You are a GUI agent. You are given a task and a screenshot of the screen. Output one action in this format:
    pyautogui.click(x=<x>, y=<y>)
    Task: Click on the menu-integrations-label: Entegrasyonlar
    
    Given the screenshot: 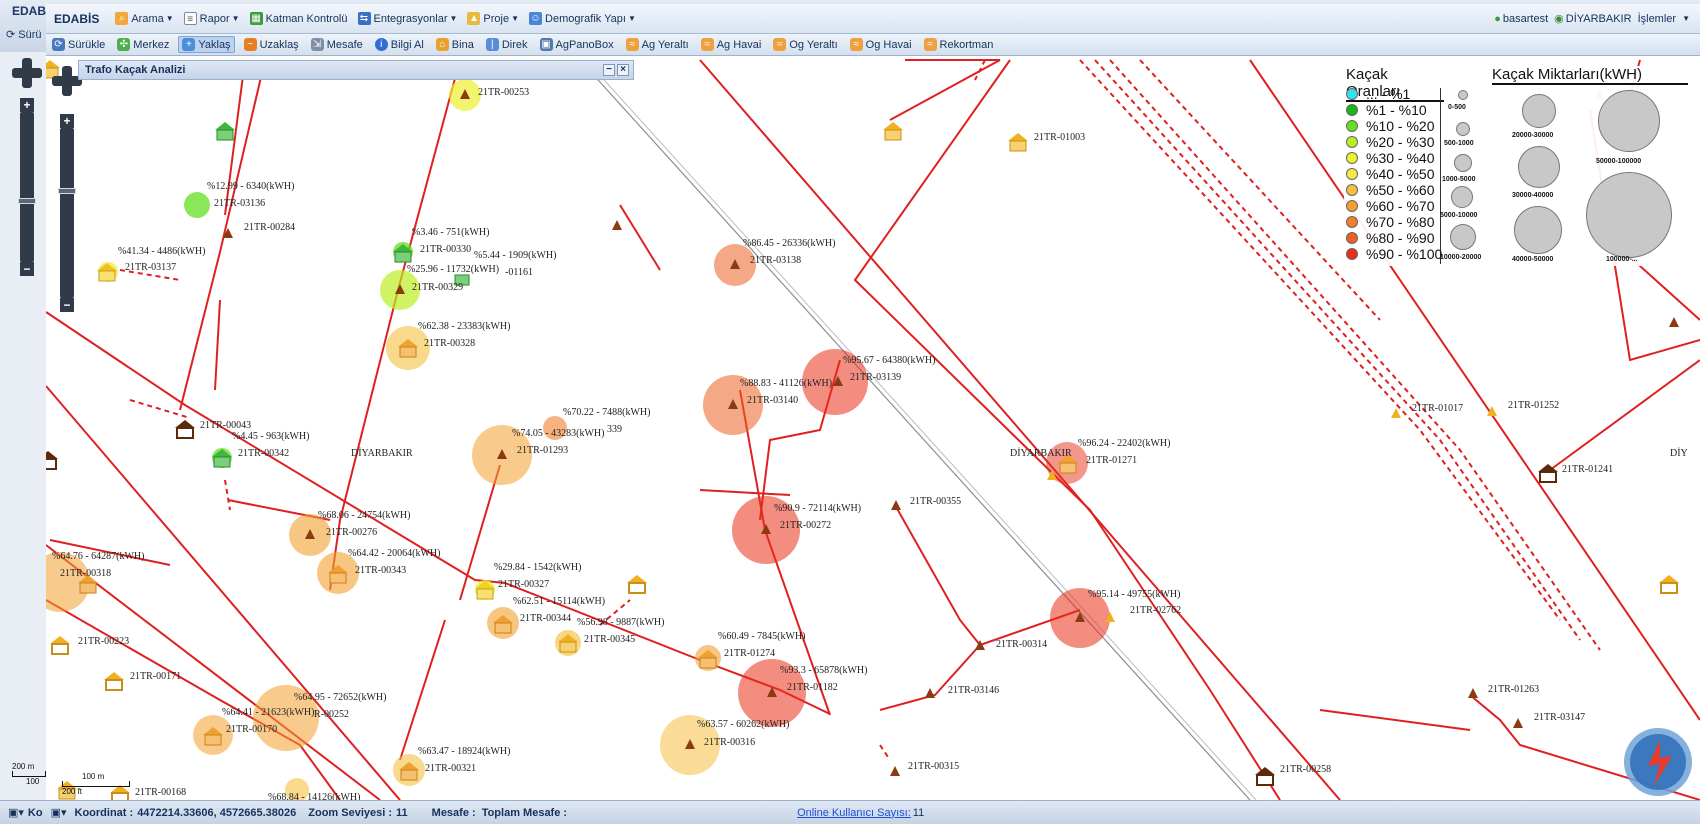 What is the action you would take?
    pyautogui.click(x=410, y=18)
    